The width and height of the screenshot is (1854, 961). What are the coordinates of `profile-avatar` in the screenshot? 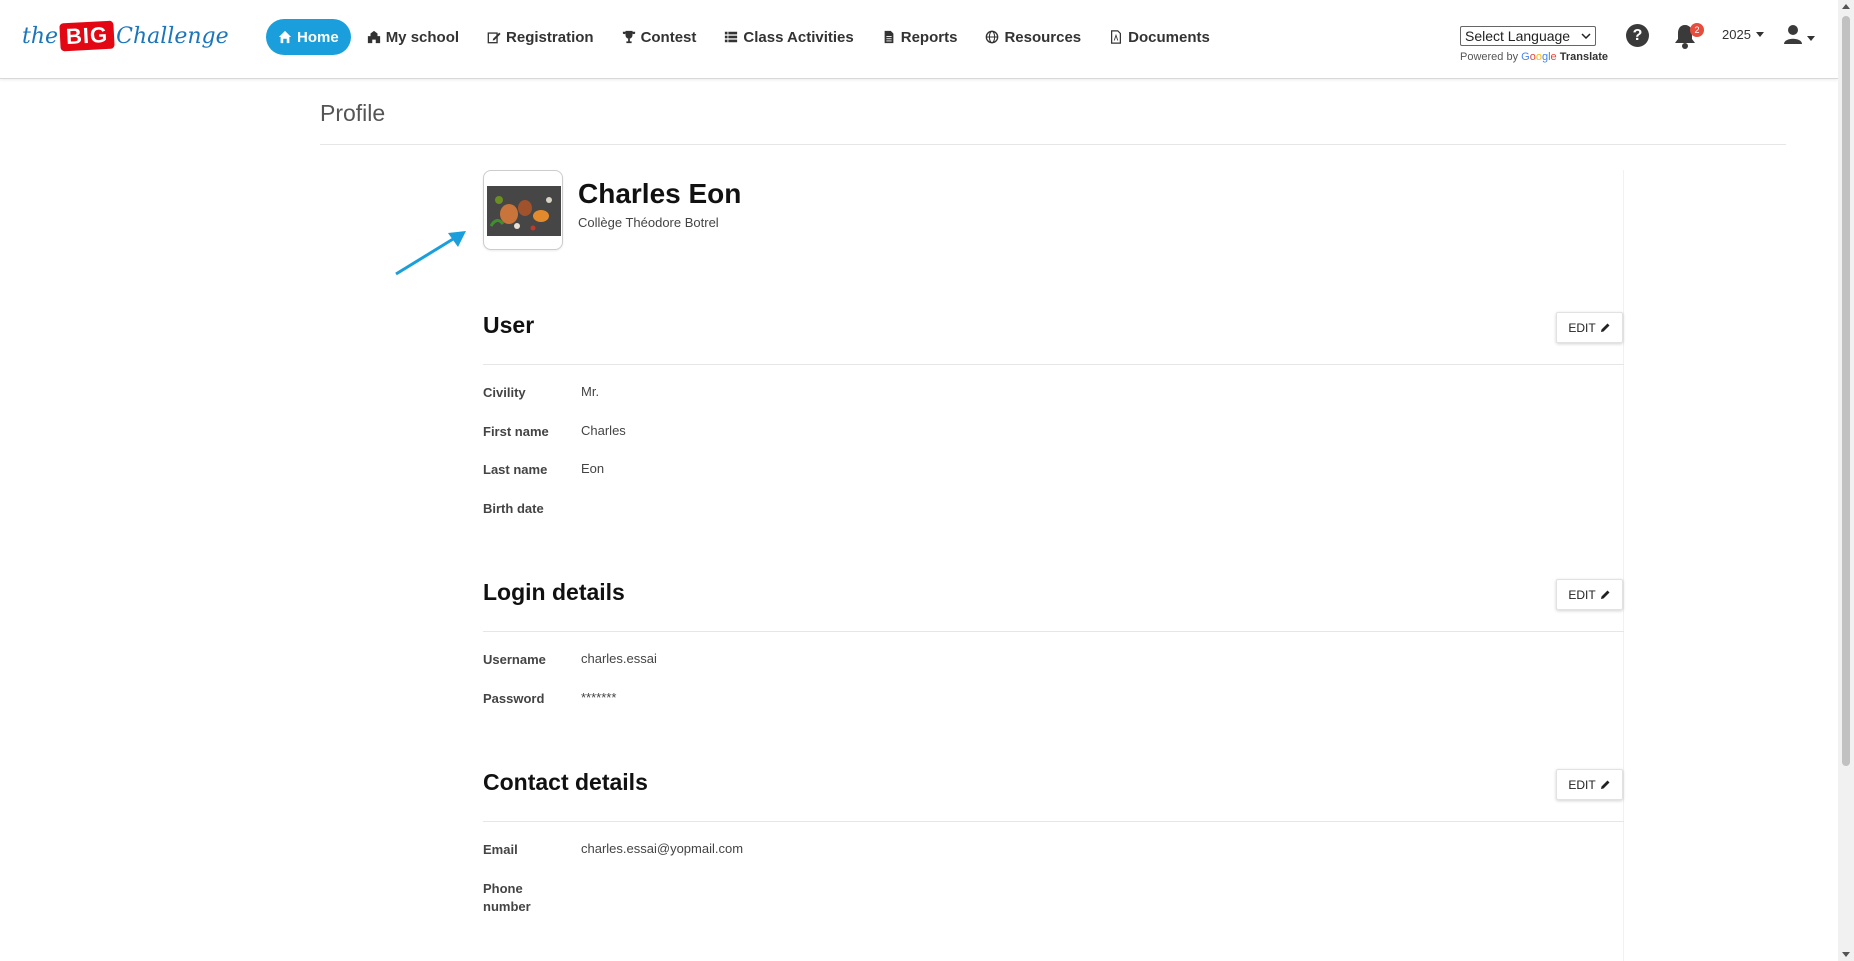 It's located at (523, 210).